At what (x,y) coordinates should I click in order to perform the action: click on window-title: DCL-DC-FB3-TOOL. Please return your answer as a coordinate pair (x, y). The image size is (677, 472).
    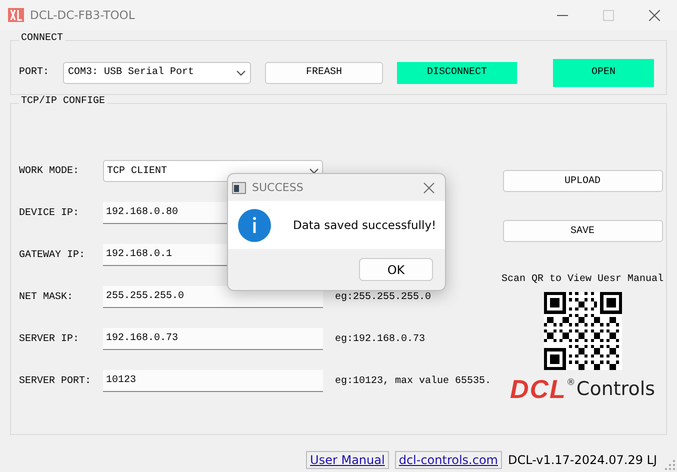
    Looking at the image, I should click on (83, 15).